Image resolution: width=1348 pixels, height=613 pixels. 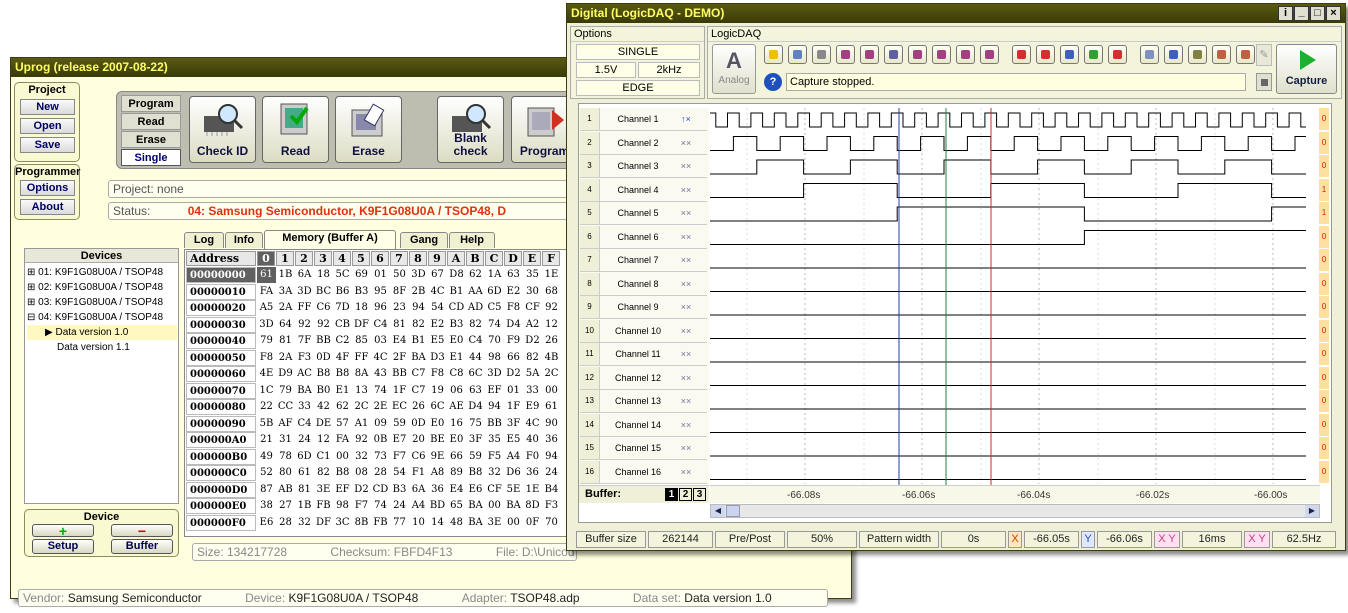 What do you see at coordinates (733, 511) in the screenshot?
I see `scroll-thumb` at bounding box center [733, 511].